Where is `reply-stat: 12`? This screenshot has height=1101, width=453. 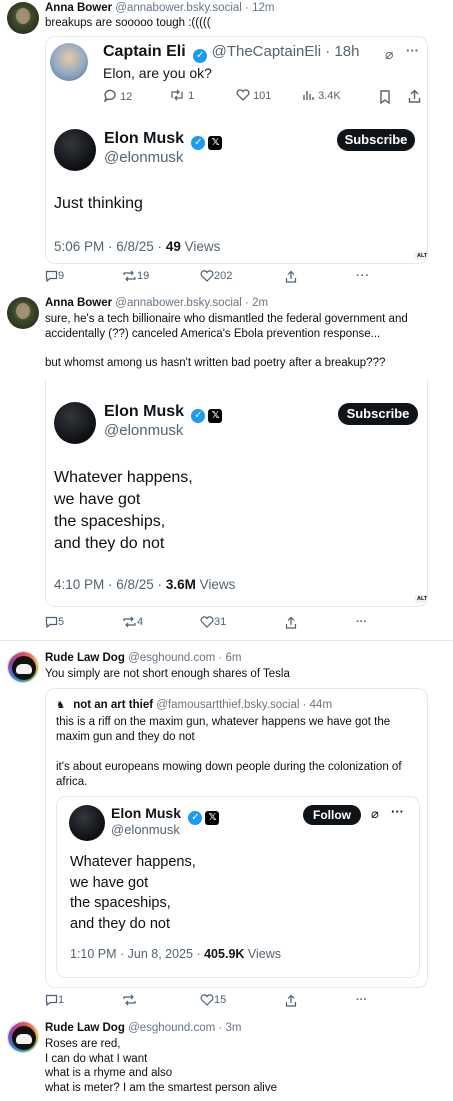
reply-stat: 12 is located at coordinates (117, 96).